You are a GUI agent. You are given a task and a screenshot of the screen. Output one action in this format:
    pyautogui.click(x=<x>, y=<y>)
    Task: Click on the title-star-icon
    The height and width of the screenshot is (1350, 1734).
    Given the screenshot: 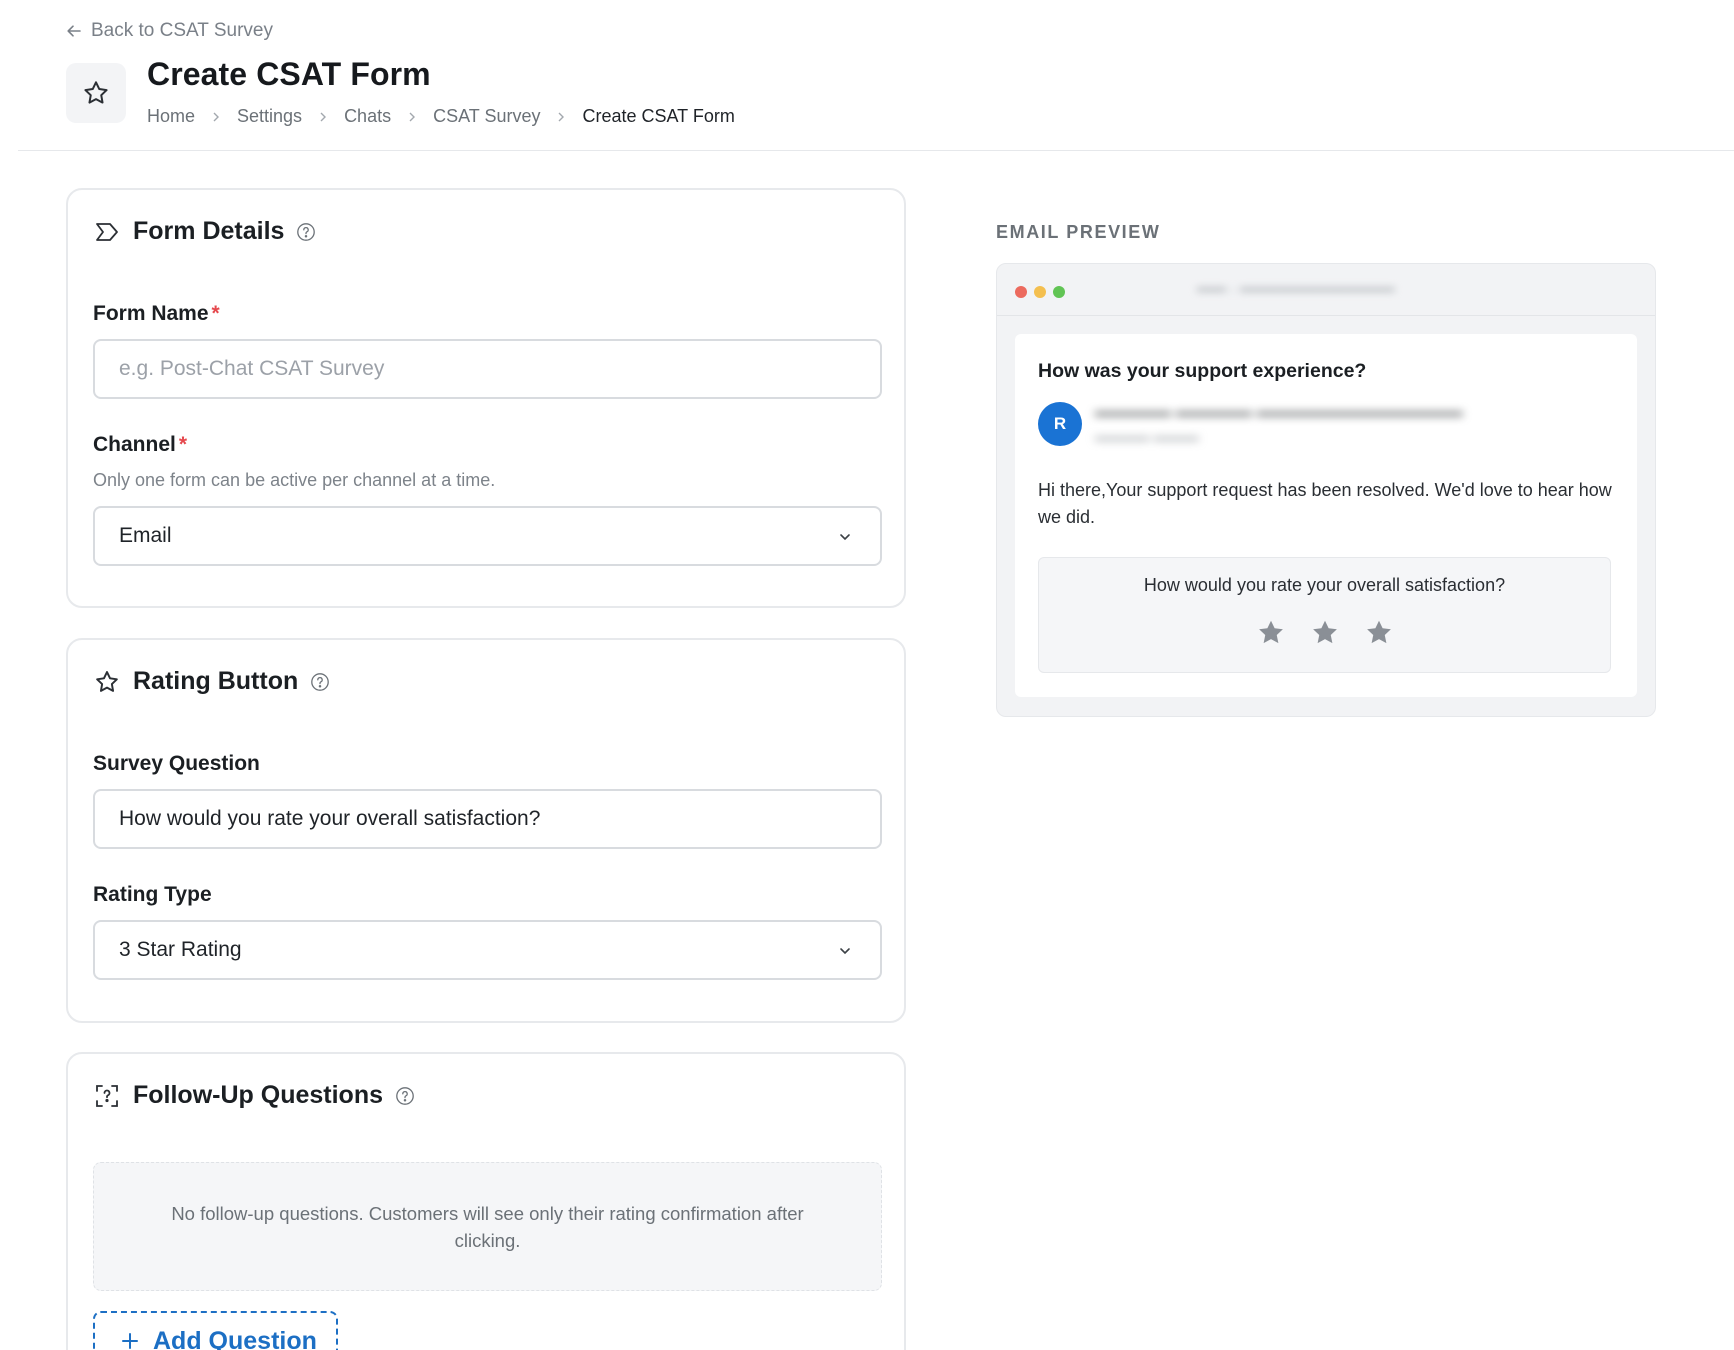 What is the action you would take?
    pyautogui.click(x=96, y=93)
    